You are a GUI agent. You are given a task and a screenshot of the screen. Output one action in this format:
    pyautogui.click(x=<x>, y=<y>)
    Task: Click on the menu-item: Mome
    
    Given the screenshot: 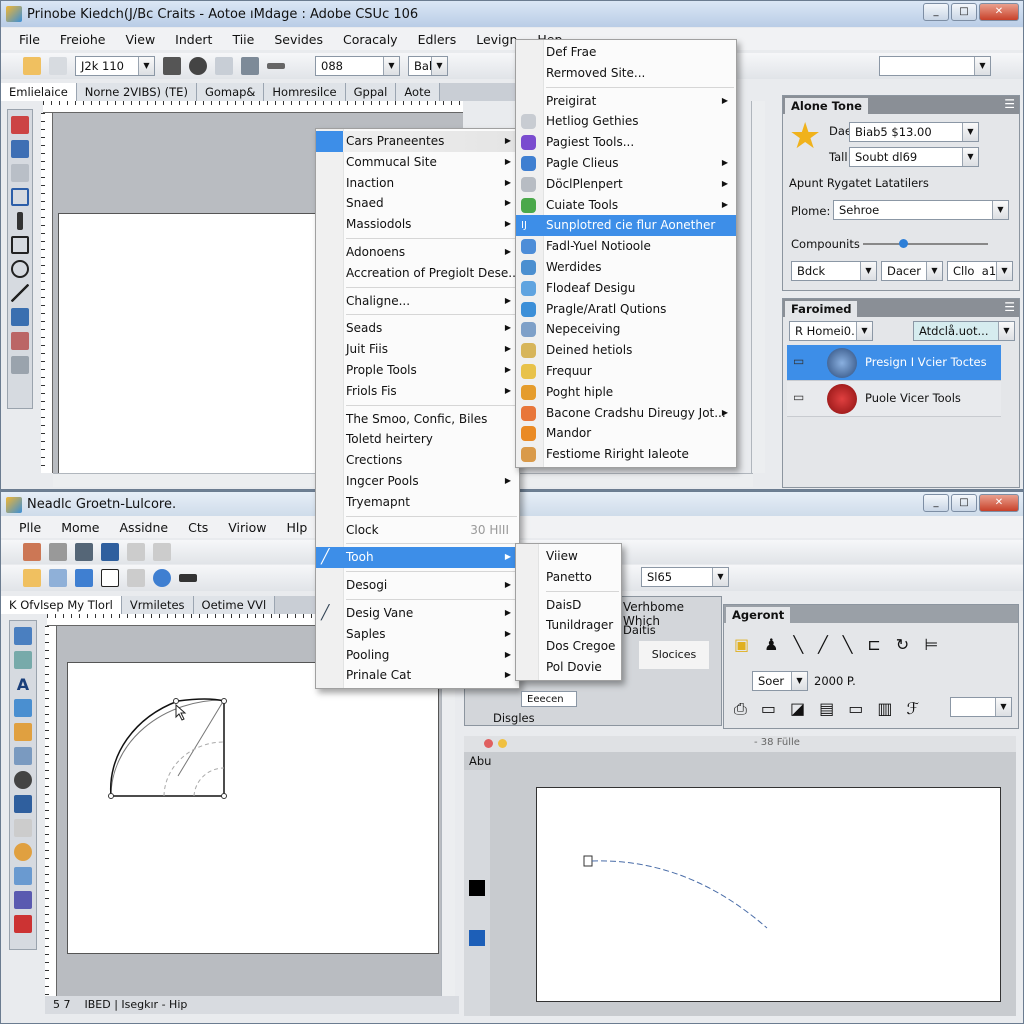 What is the action you would take?
    pyautogui.click(x=80, y=527)
    